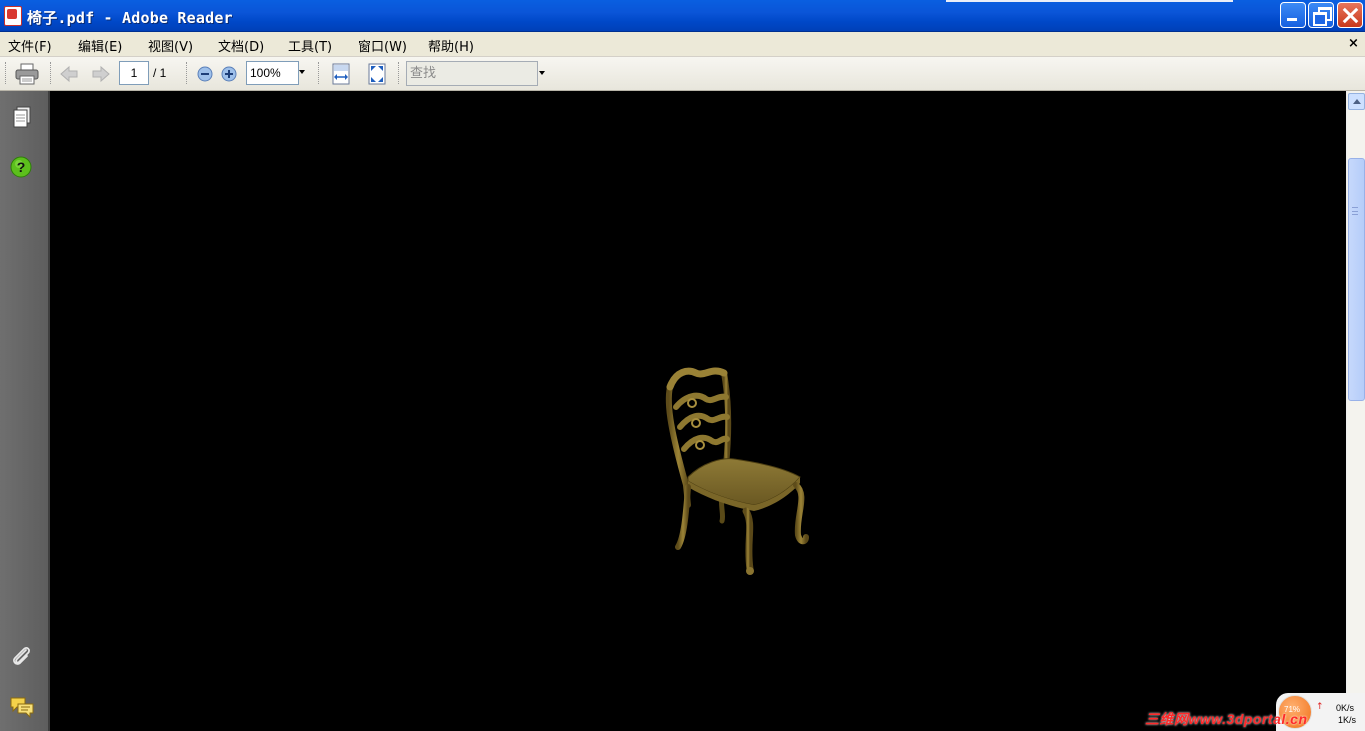 The image size is (1365, 731). Describe the element at coordinates (22, 117) in the screenshot. I see `pages-icon` at that location.